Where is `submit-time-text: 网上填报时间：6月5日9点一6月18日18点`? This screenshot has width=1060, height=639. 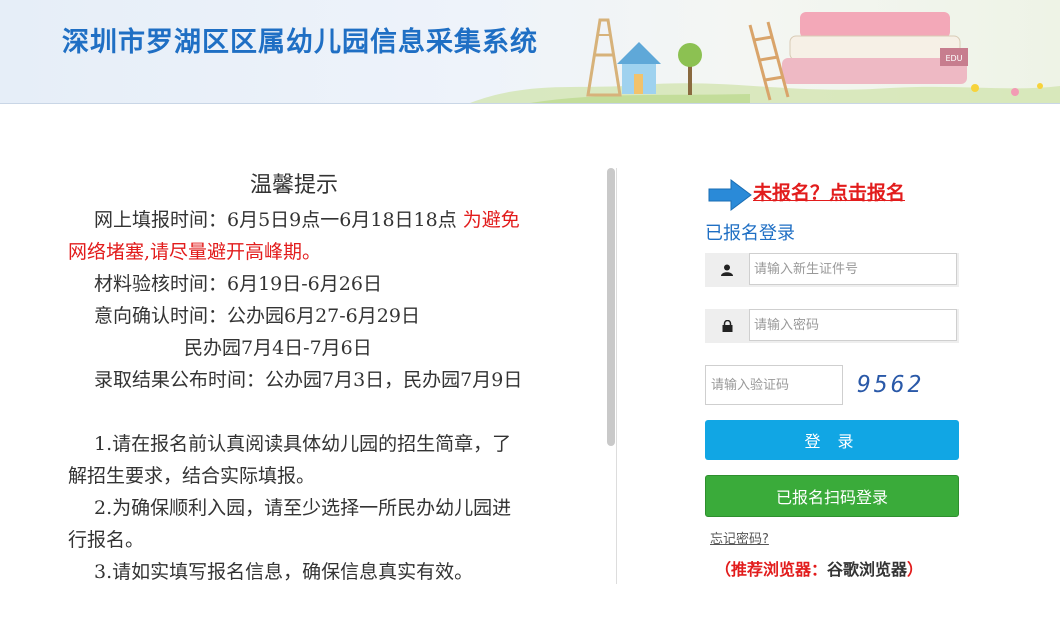 submit-time-text: 网上填报时间：6月5日9点一6月18日18点 is located at coordinates (278, 220).